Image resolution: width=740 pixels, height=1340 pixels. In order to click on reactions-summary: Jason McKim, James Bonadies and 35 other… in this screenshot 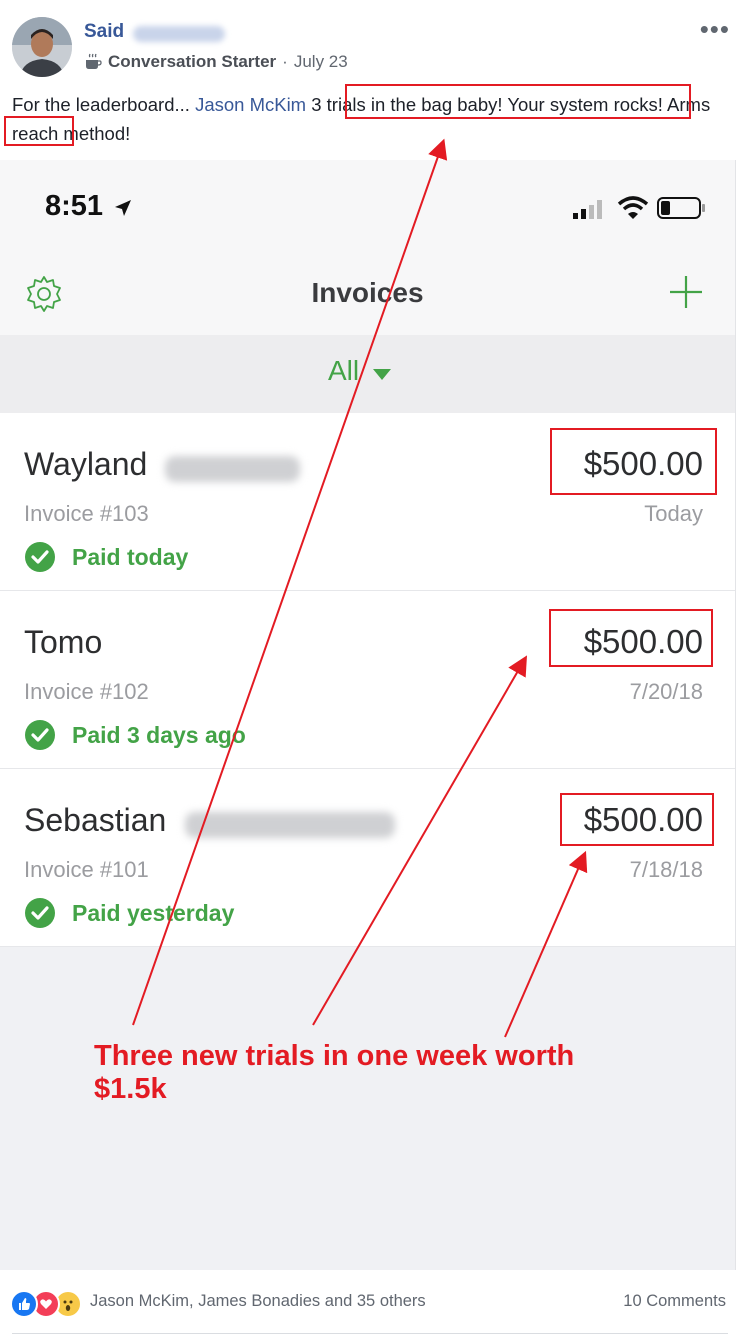, I will do `click(258, 1301)`.